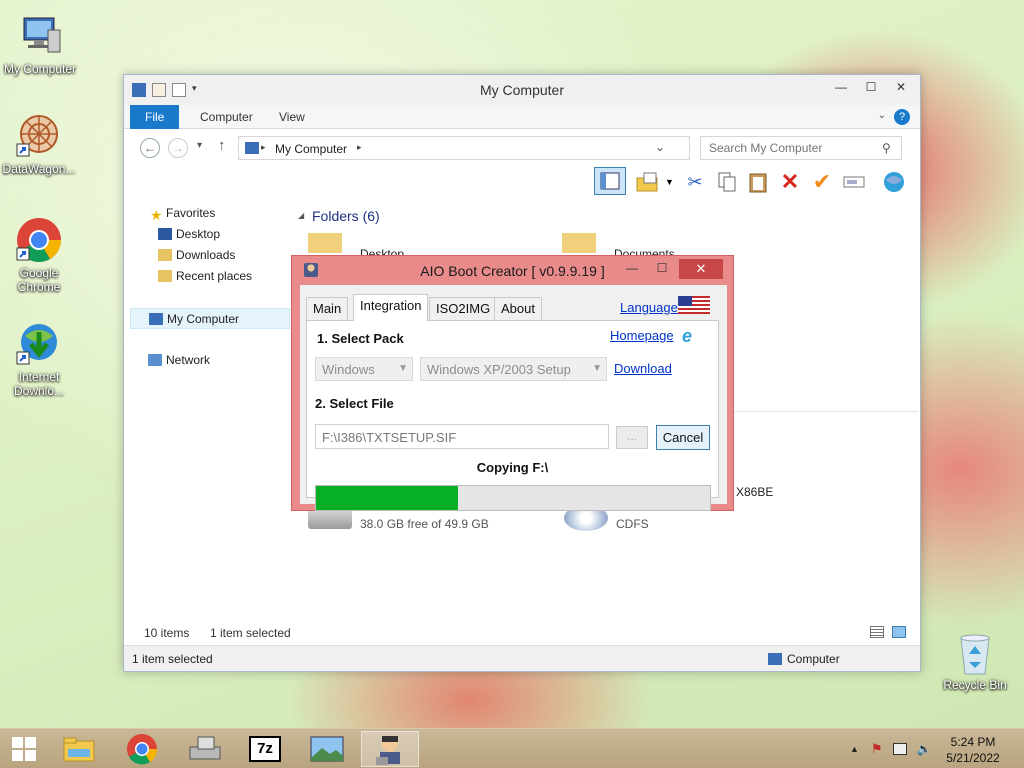  Describe the element at coordinates (311, 149) in the screenshot. I see `breadcrumb: My Computer` at that location.